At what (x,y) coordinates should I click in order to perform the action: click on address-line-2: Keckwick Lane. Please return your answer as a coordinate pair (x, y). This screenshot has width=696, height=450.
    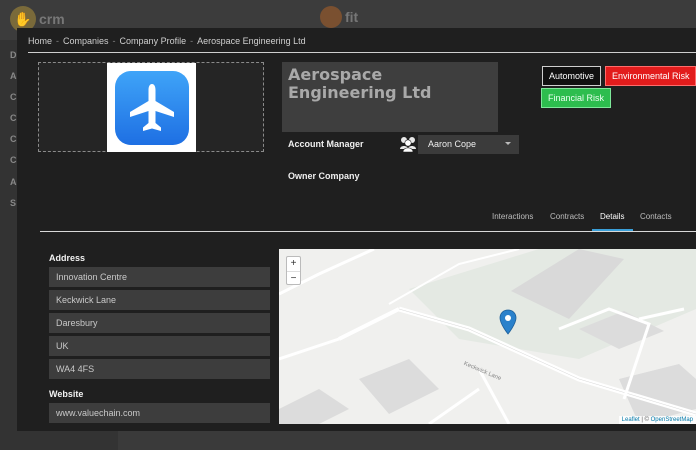
    Looking at the image, I should click on (159, 300).